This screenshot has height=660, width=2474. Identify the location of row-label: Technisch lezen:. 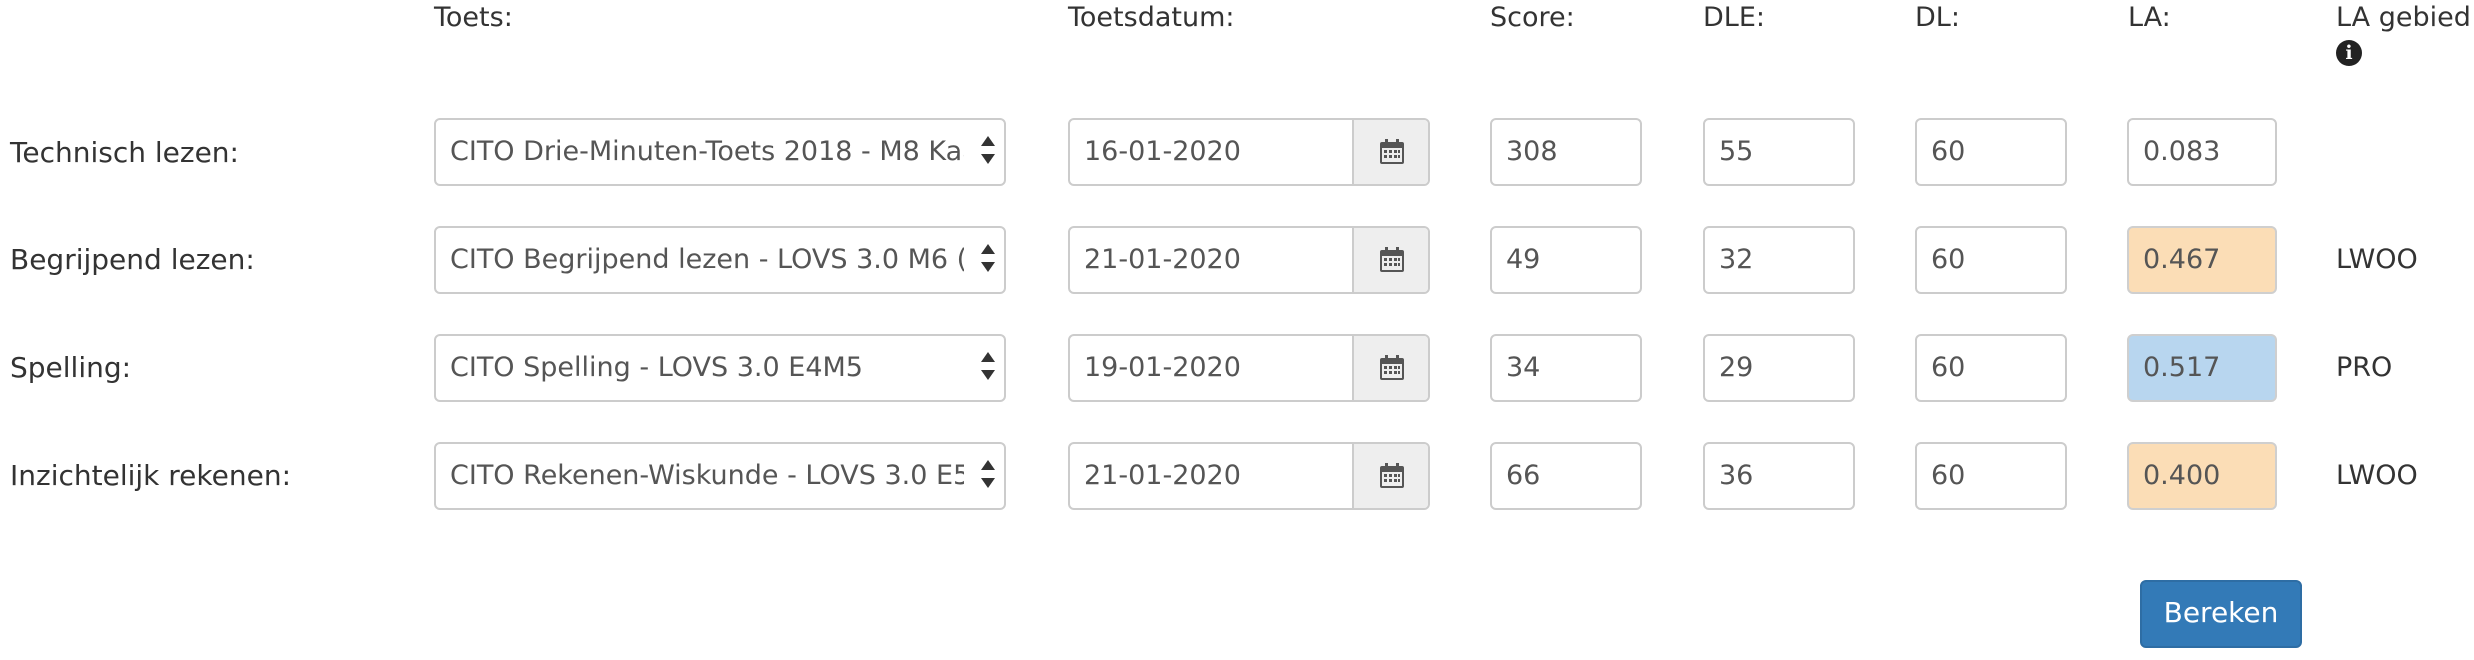
(124, 152).